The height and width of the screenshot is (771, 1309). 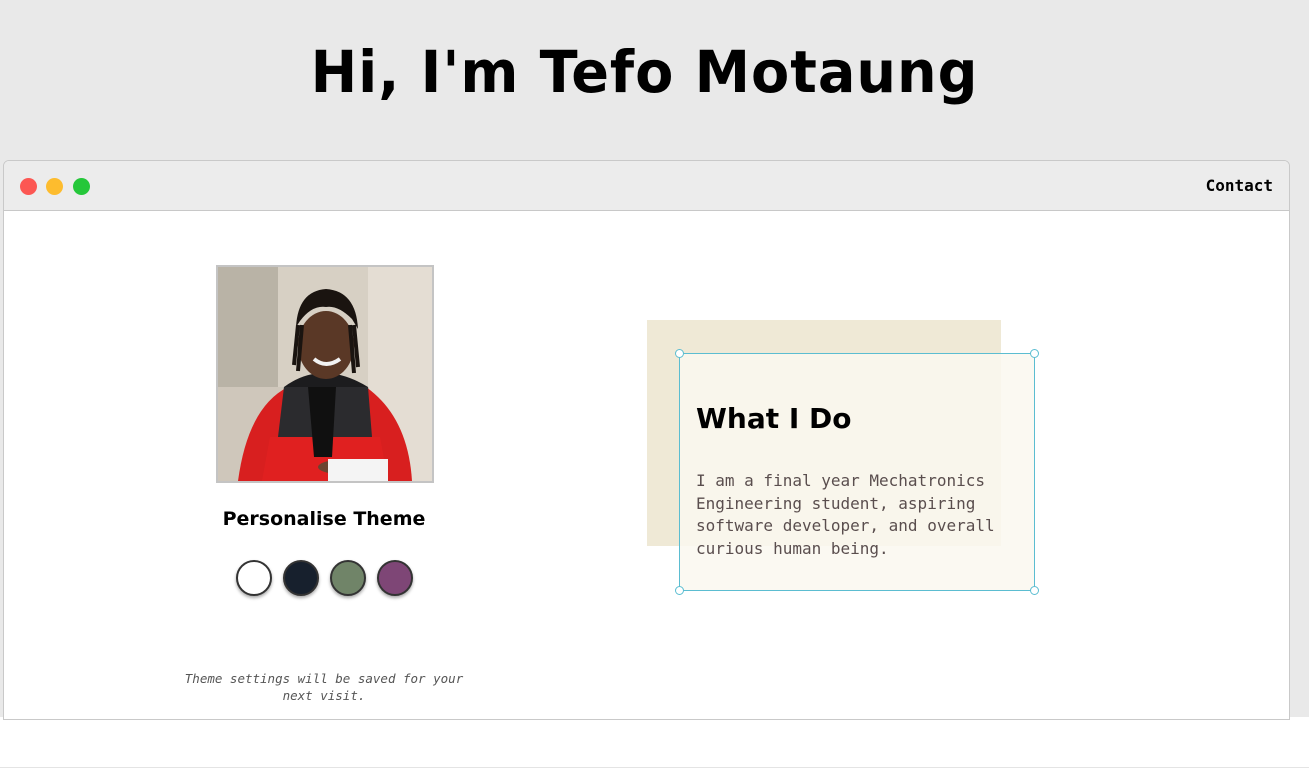 I want to click on theme-swatch-sage, so click(x=348, y=578).